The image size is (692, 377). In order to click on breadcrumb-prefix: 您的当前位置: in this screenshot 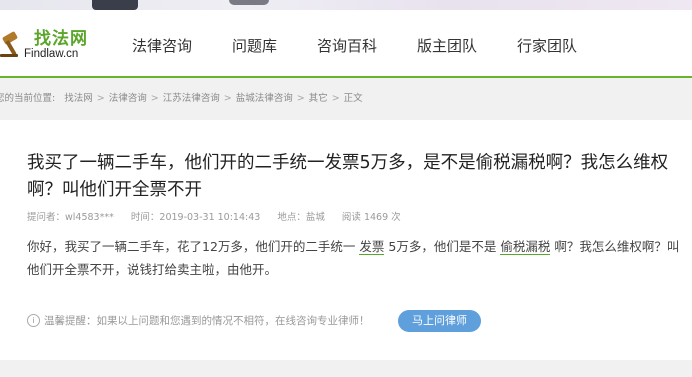, I will do `click(28, 98)`.